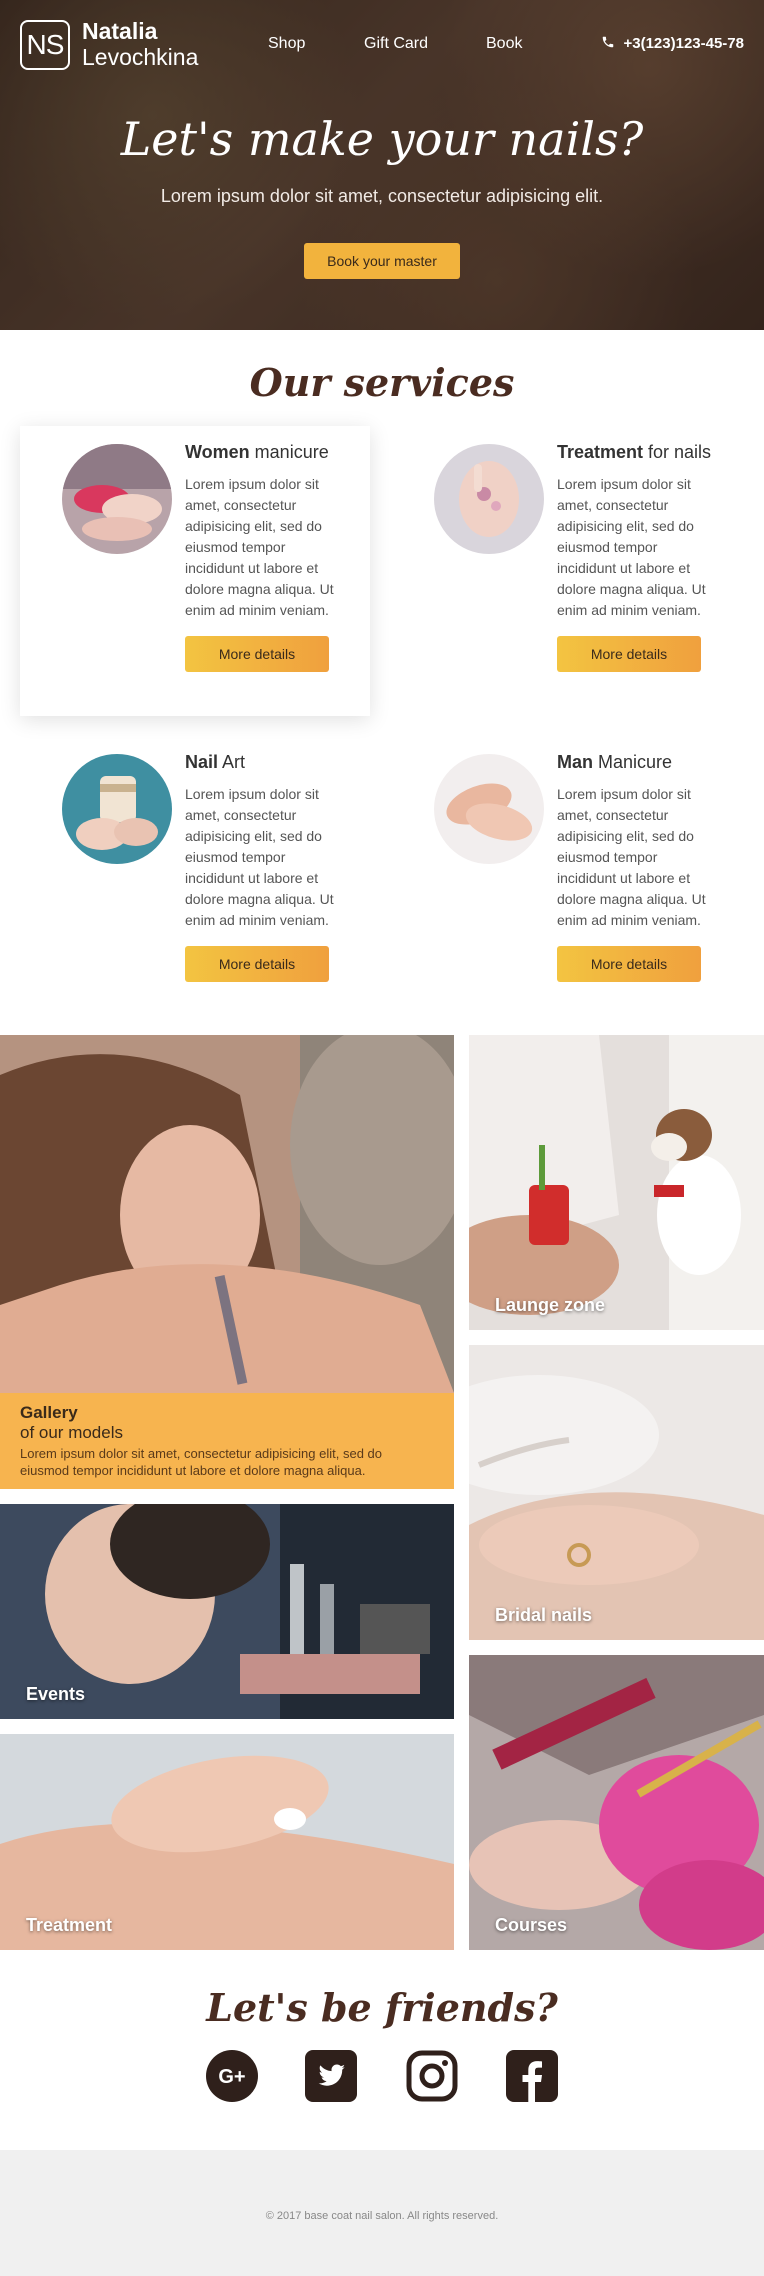  I want to click on google-plus-icon: G+, so click(232, 2076).